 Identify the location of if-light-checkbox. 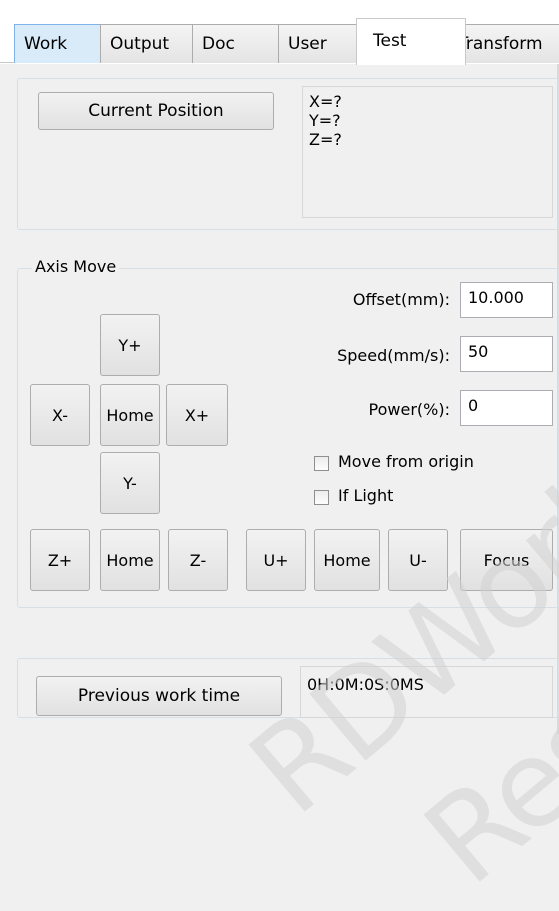
(321, 497).